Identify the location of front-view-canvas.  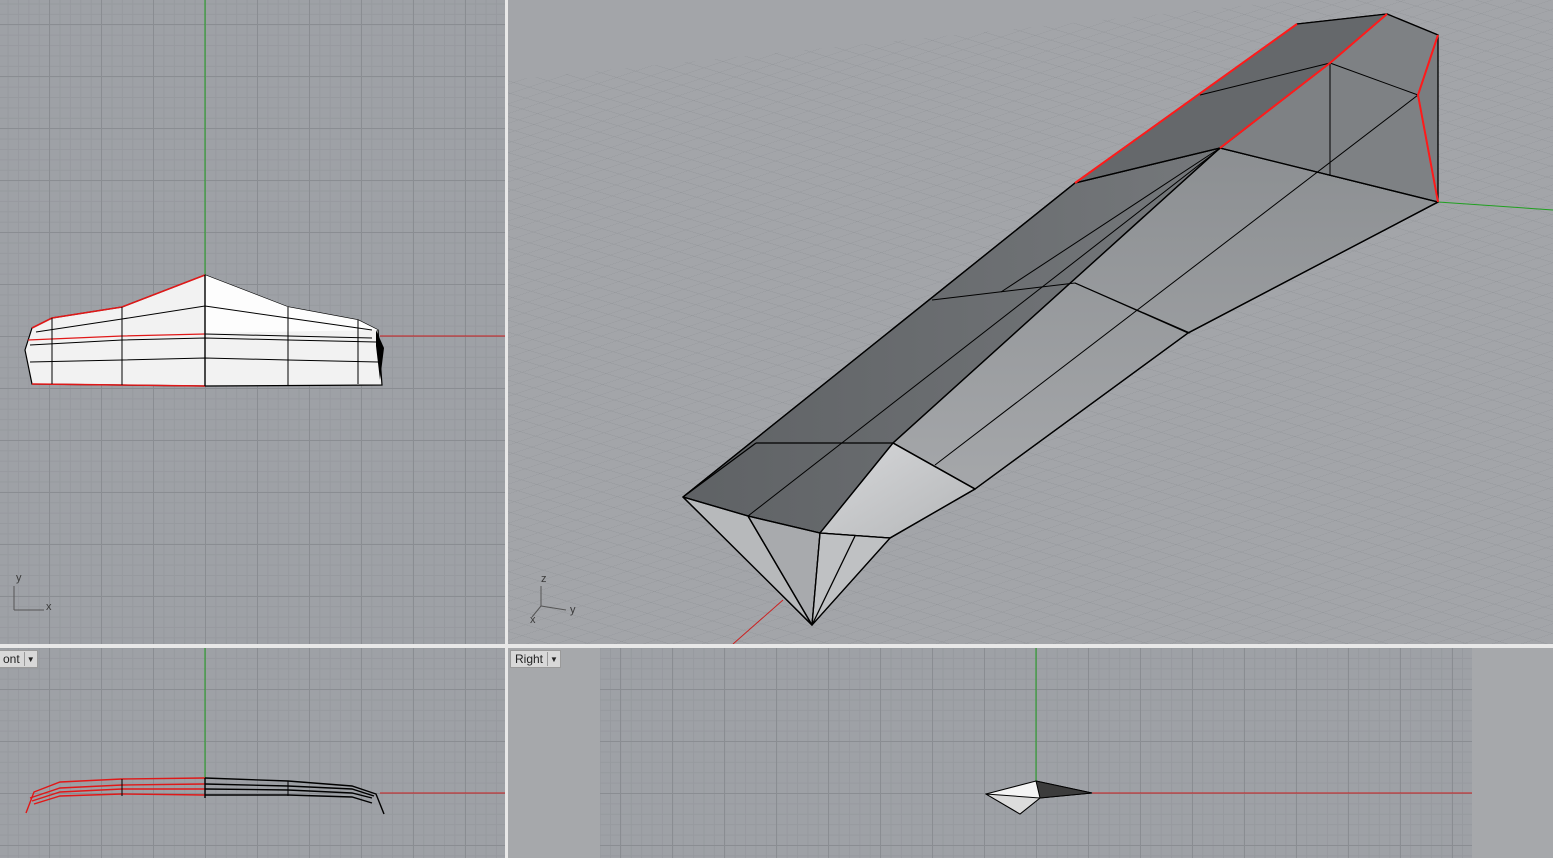
(265, 731).